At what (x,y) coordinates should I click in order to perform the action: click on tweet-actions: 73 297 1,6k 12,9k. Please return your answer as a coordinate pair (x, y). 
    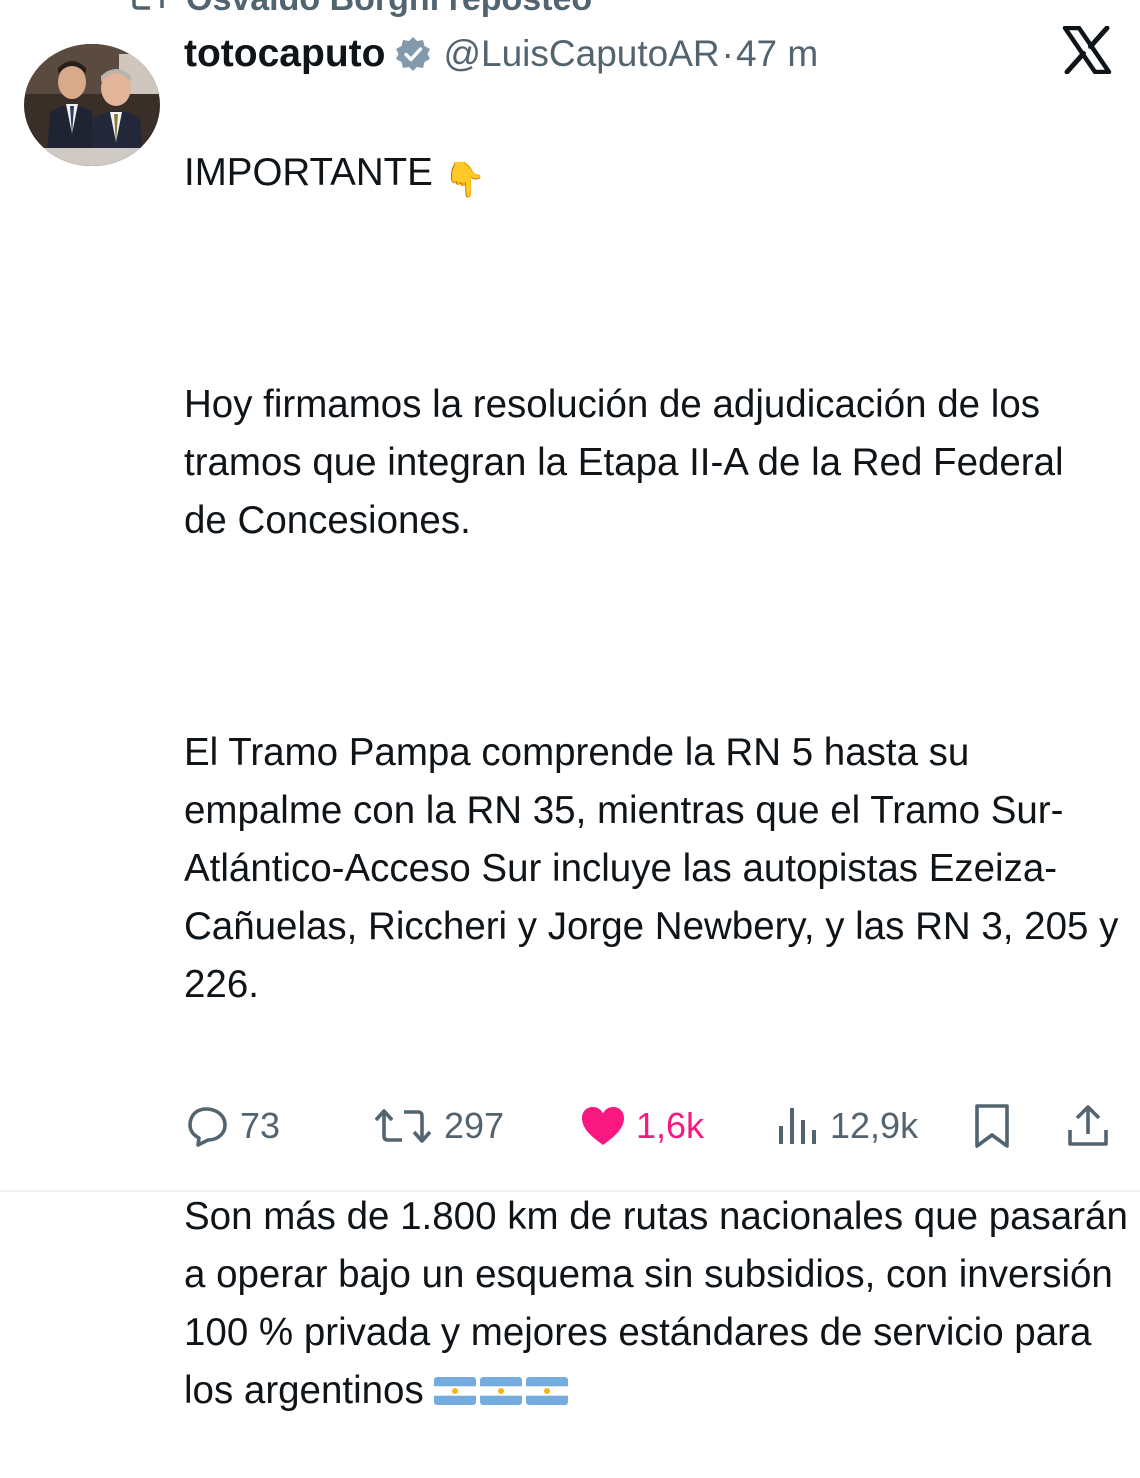
    Looking at the image, I should click on (570, 1126).